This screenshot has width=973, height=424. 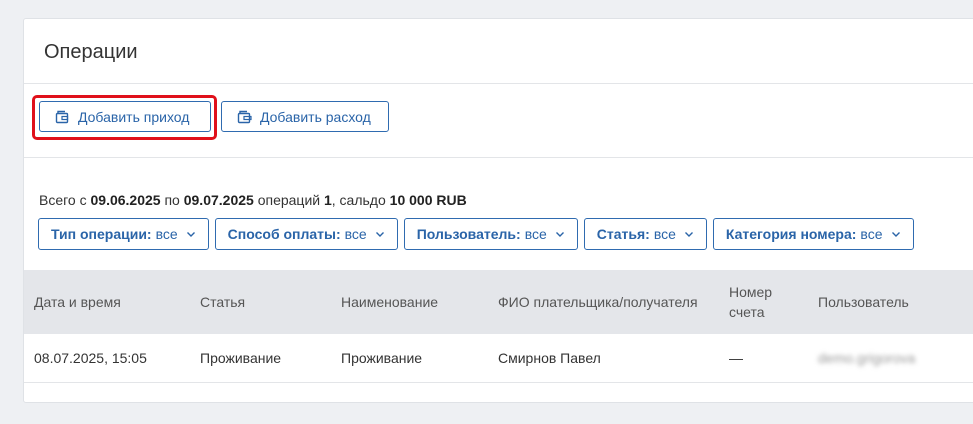 I want to click on filter-label: Тип операции:, so click(x=101, y=234).